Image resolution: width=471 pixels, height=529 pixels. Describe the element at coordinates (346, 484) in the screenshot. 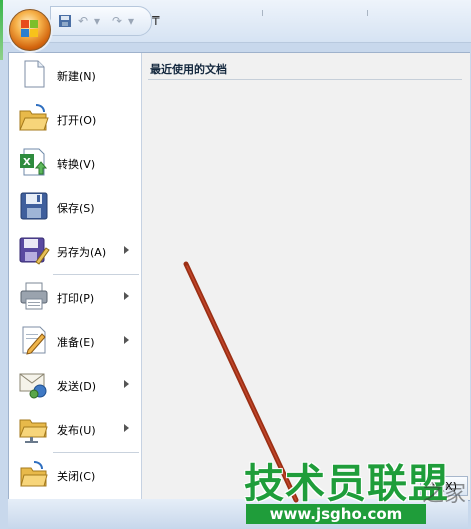

I see `watermark-title: 技术员联盟` at that location.